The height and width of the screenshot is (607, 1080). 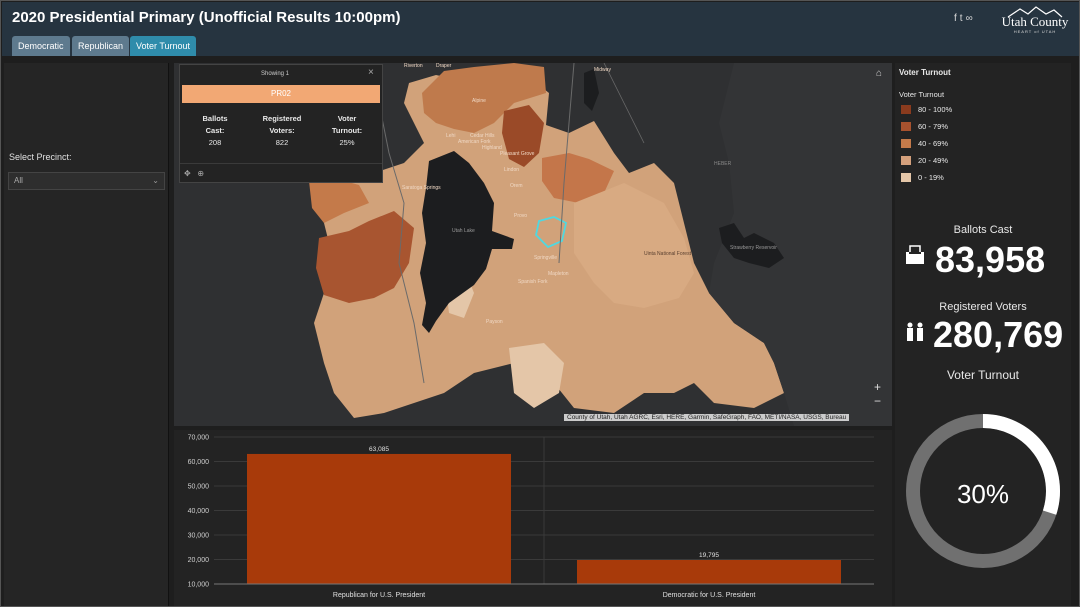 What do you see at coordinates (41, 46) in the screenshot?
I see `tab-democratic: Democratic` at bounding box center [41, 46].